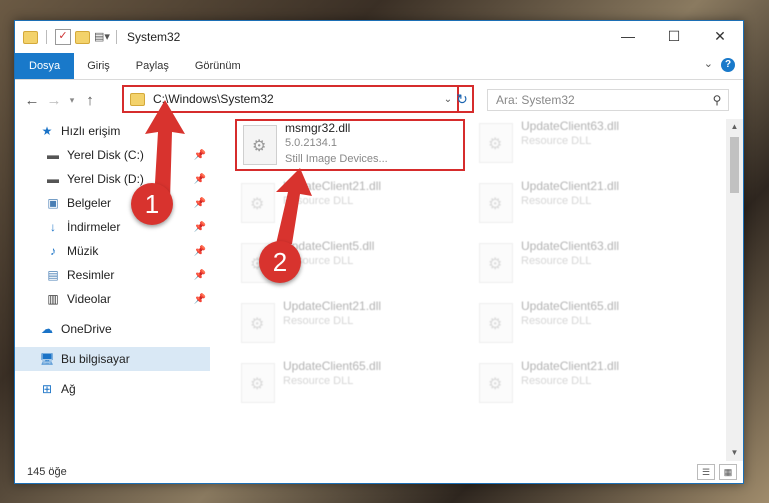 This screenshot has height=503, width=769. What do you see at coordinates (112, 389) in the screenshot?
I see `sidebar-item-network: ⊞ Ağ` at bounding box center [112, 389].